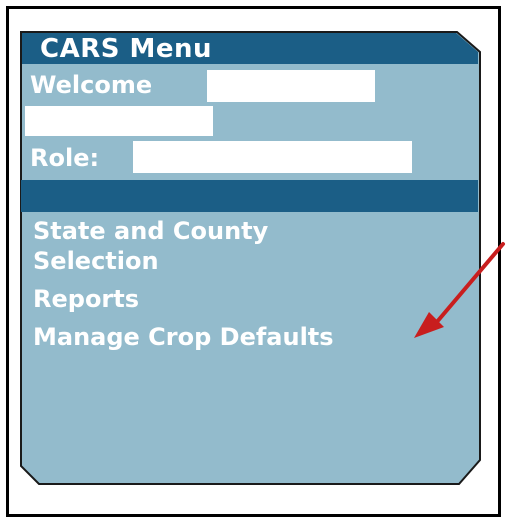 The width and height of the screenshot is (507, 523). I want to click on menu-item-label-line1: State and County, so click(151, 231).